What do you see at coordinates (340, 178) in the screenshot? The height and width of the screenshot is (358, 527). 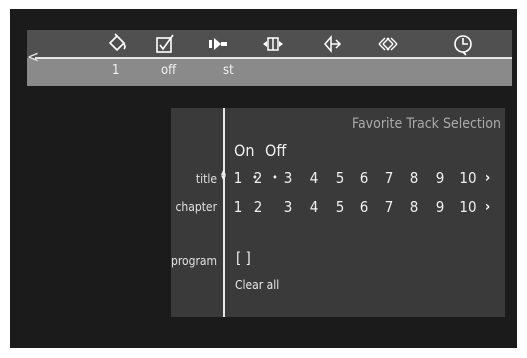 I see `title-number-5: 5` at bounding box center [340, 178].